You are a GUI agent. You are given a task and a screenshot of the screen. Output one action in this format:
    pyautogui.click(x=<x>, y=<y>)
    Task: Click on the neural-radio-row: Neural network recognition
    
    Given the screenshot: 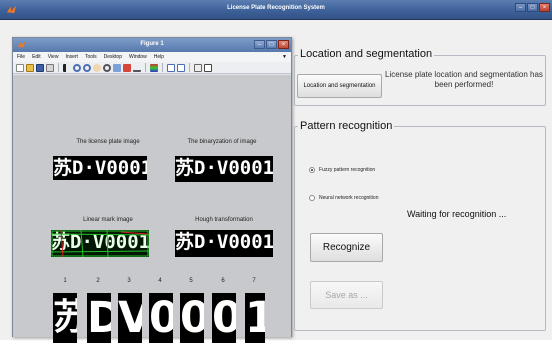 What is the action you would take?
    pyautogui.click(x=343, y=198)
    